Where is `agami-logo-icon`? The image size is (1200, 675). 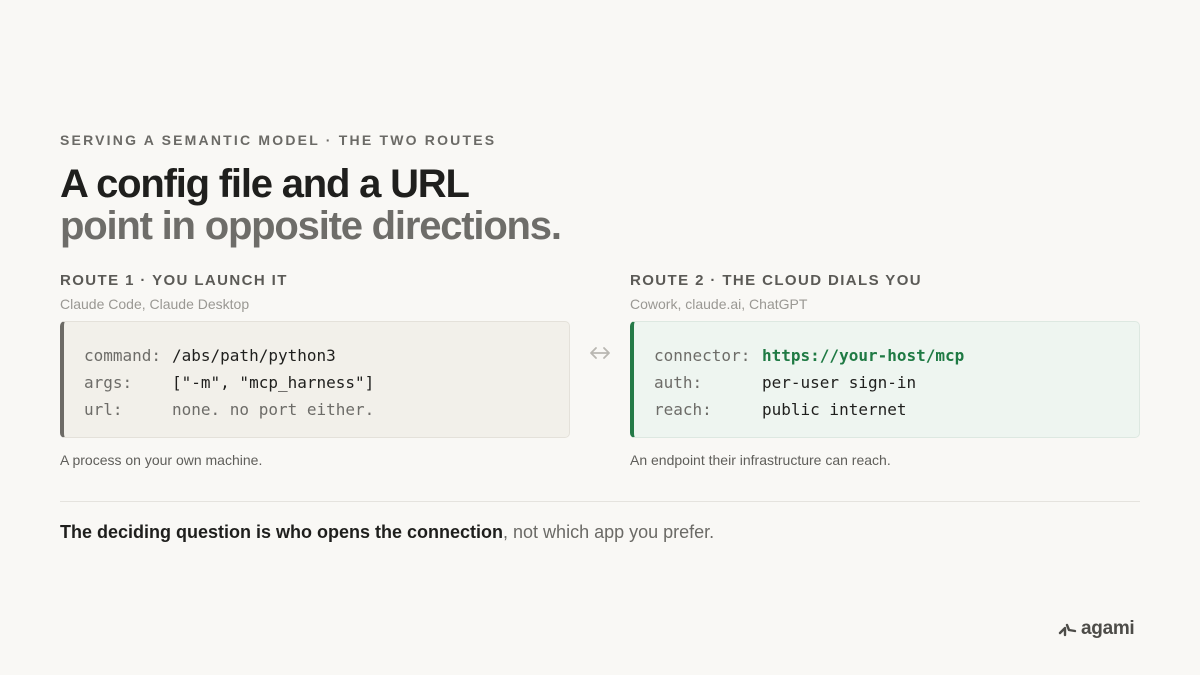 agami-logo-icon is located at coordinates (1067, 630).